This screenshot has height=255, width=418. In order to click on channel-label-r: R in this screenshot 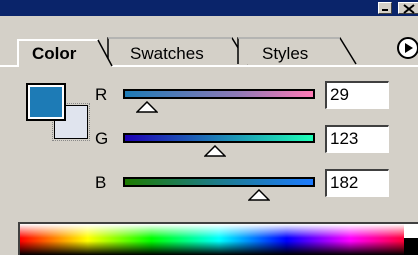, I will do `click(101, 94)`.